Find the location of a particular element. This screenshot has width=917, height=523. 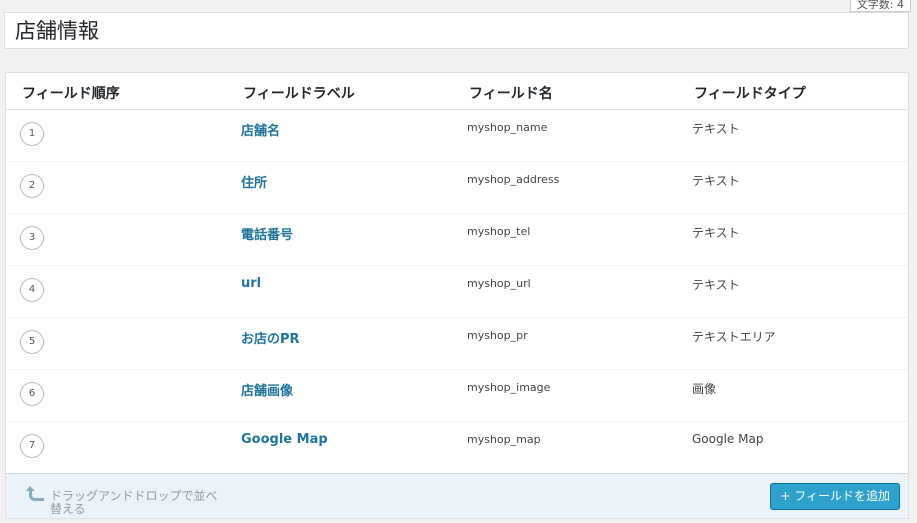

drag-hint: ドラッグアンドドロップで並べ替える is located at coordinates (124, 499).